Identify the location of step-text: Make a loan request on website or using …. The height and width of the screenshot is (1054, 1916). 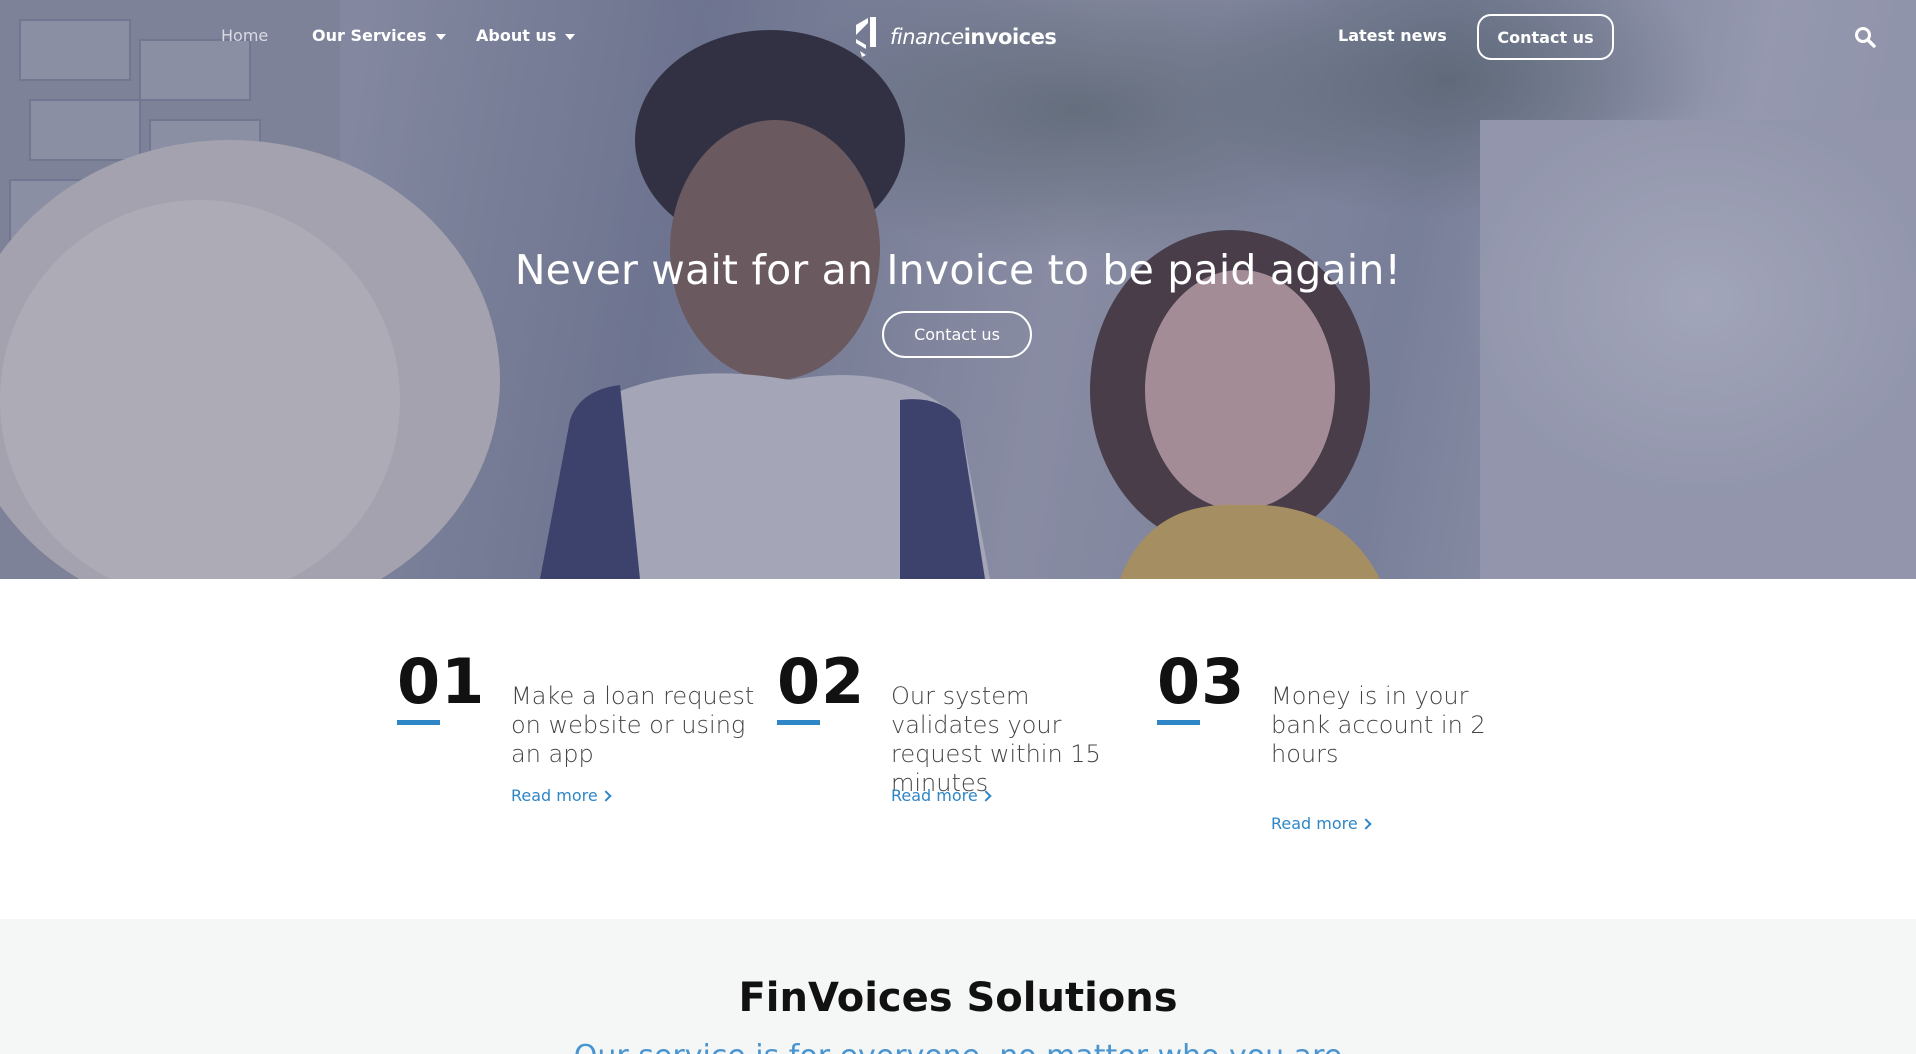
(633, 725).